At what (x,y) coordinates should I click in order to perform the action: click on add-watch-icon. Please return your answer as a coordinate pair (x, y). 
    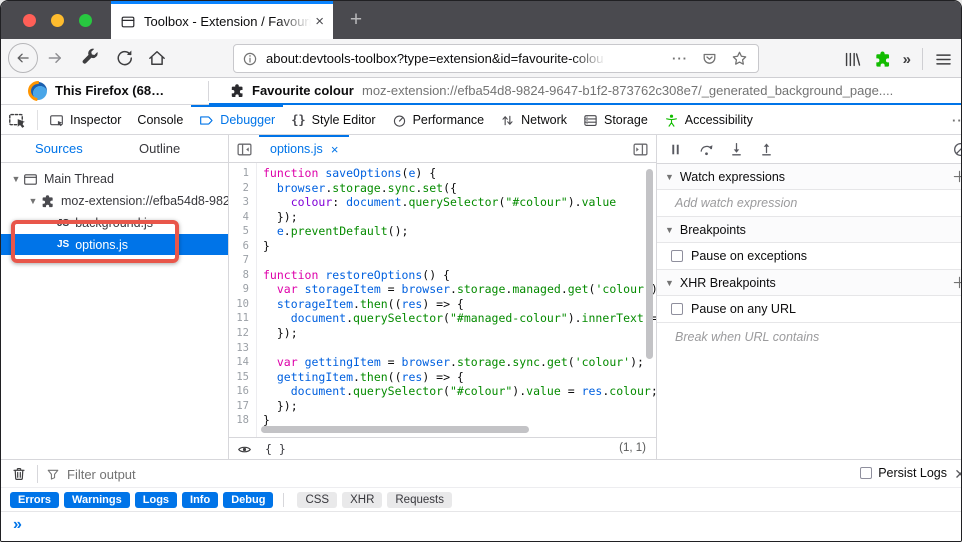
    Looking at the image, I should click on (956, 176).